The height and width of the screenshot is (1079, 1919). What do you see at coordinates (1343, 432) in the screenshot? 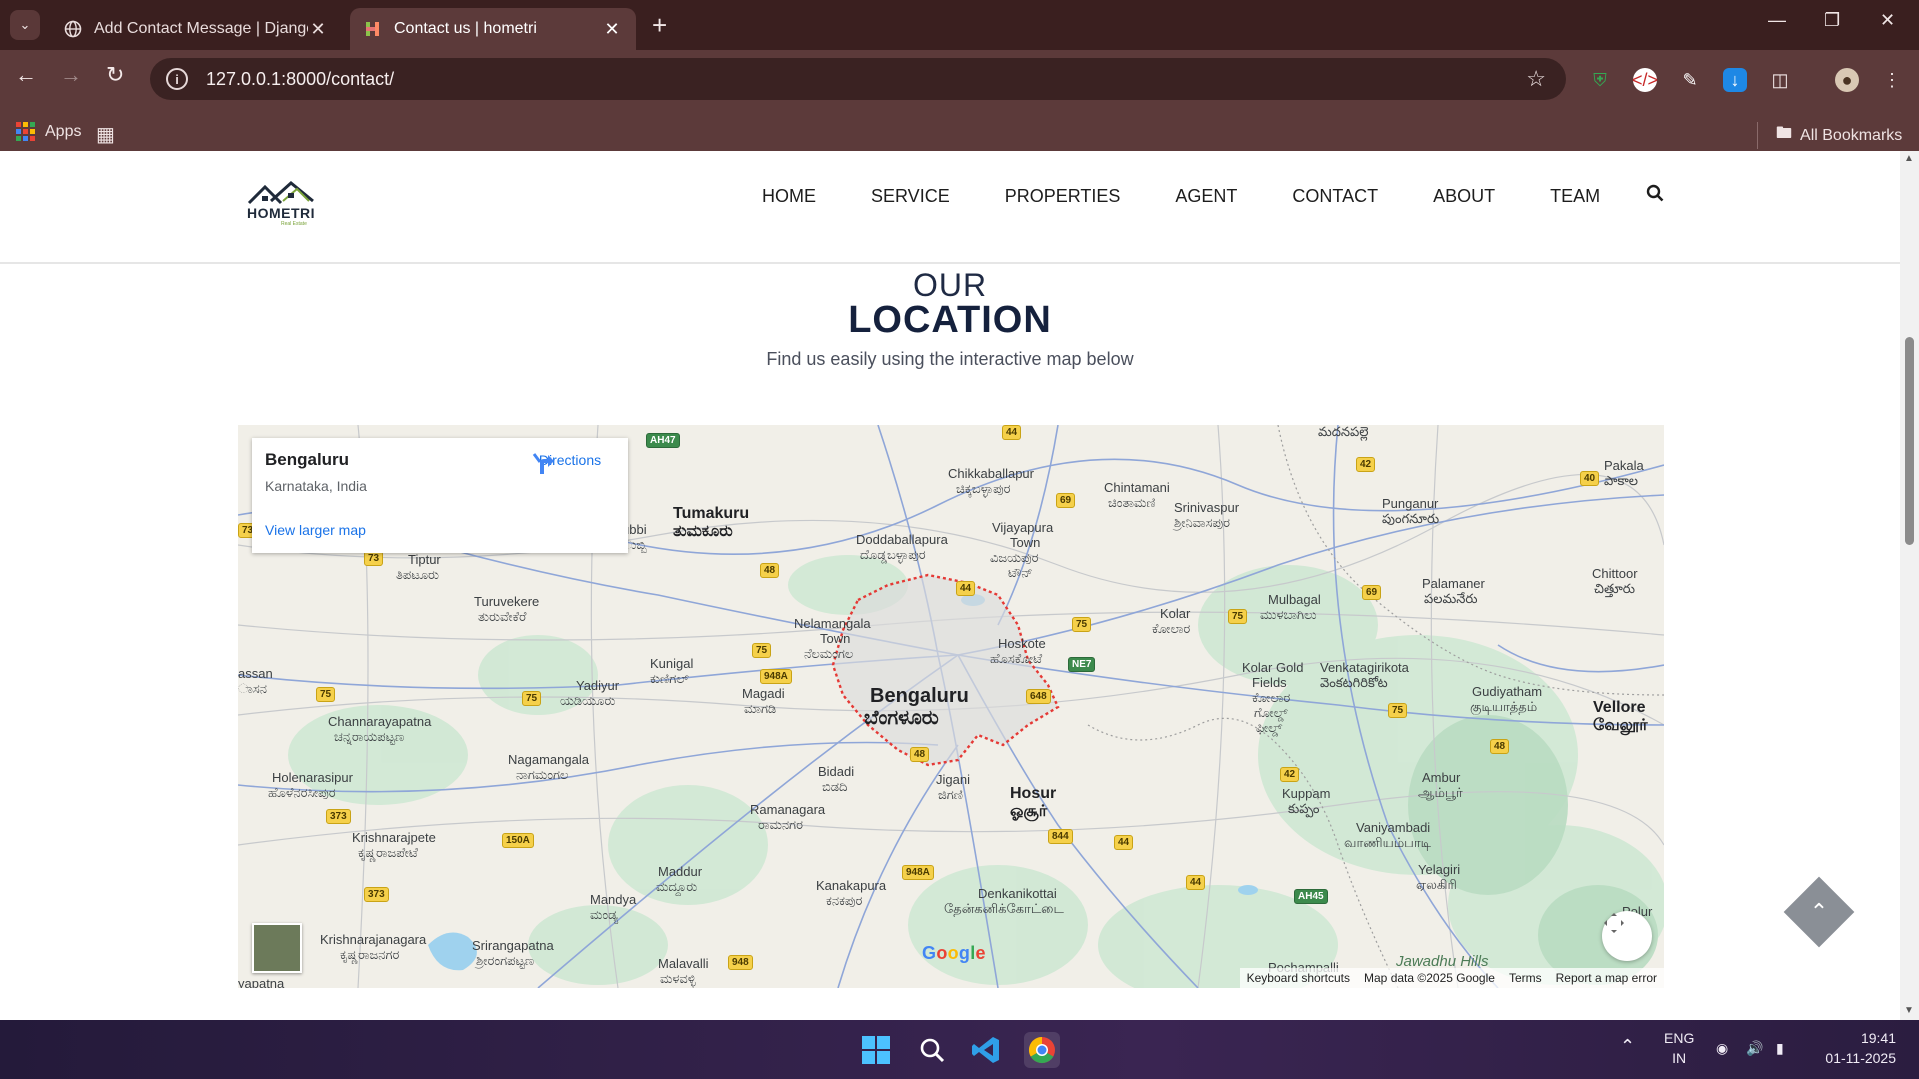
I see `map-label: మదనపల్లె` at bounding box center [1343, 432].